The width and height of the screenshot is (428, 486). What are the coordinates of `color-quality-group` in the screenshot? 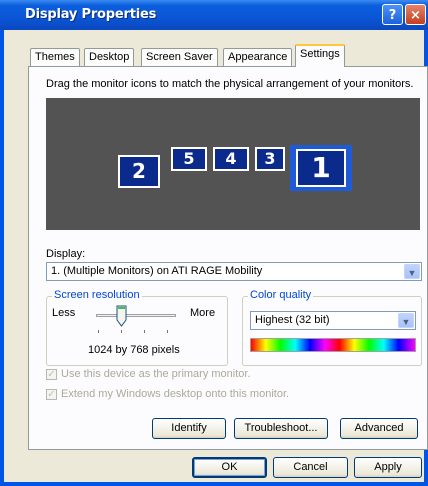 It's located at (332, 331).